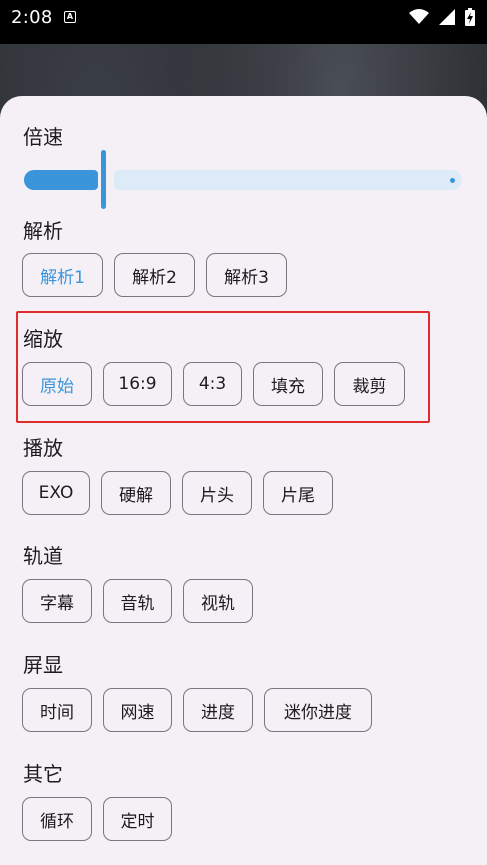  What do you see at coordinates (43, 774) in the screenshot?
I see `other-section-title: 其它` at bounding box center [43, 774].